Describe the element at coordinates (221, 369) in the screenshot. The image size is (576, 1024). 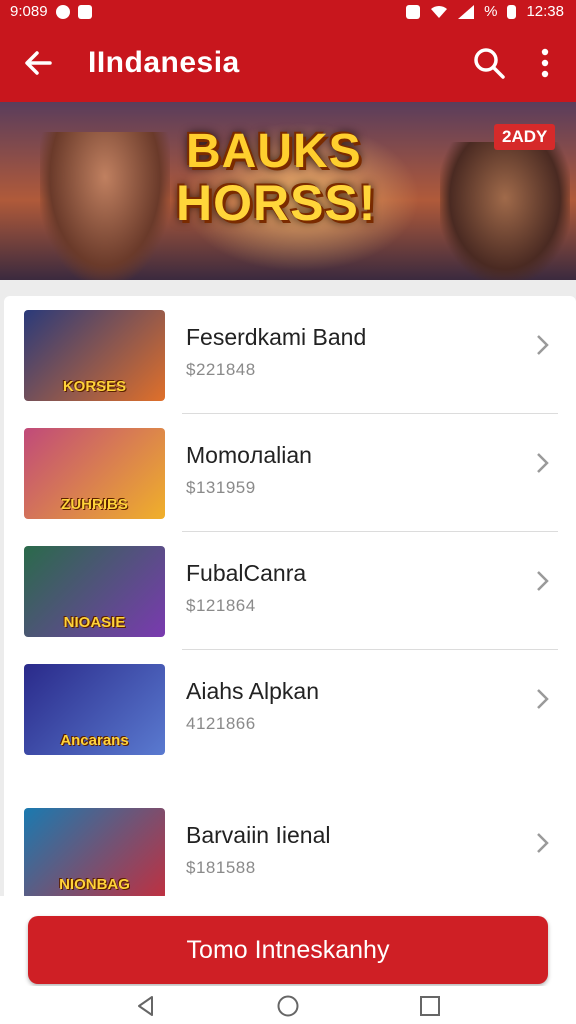
I see `item-price: $221848` at that location.